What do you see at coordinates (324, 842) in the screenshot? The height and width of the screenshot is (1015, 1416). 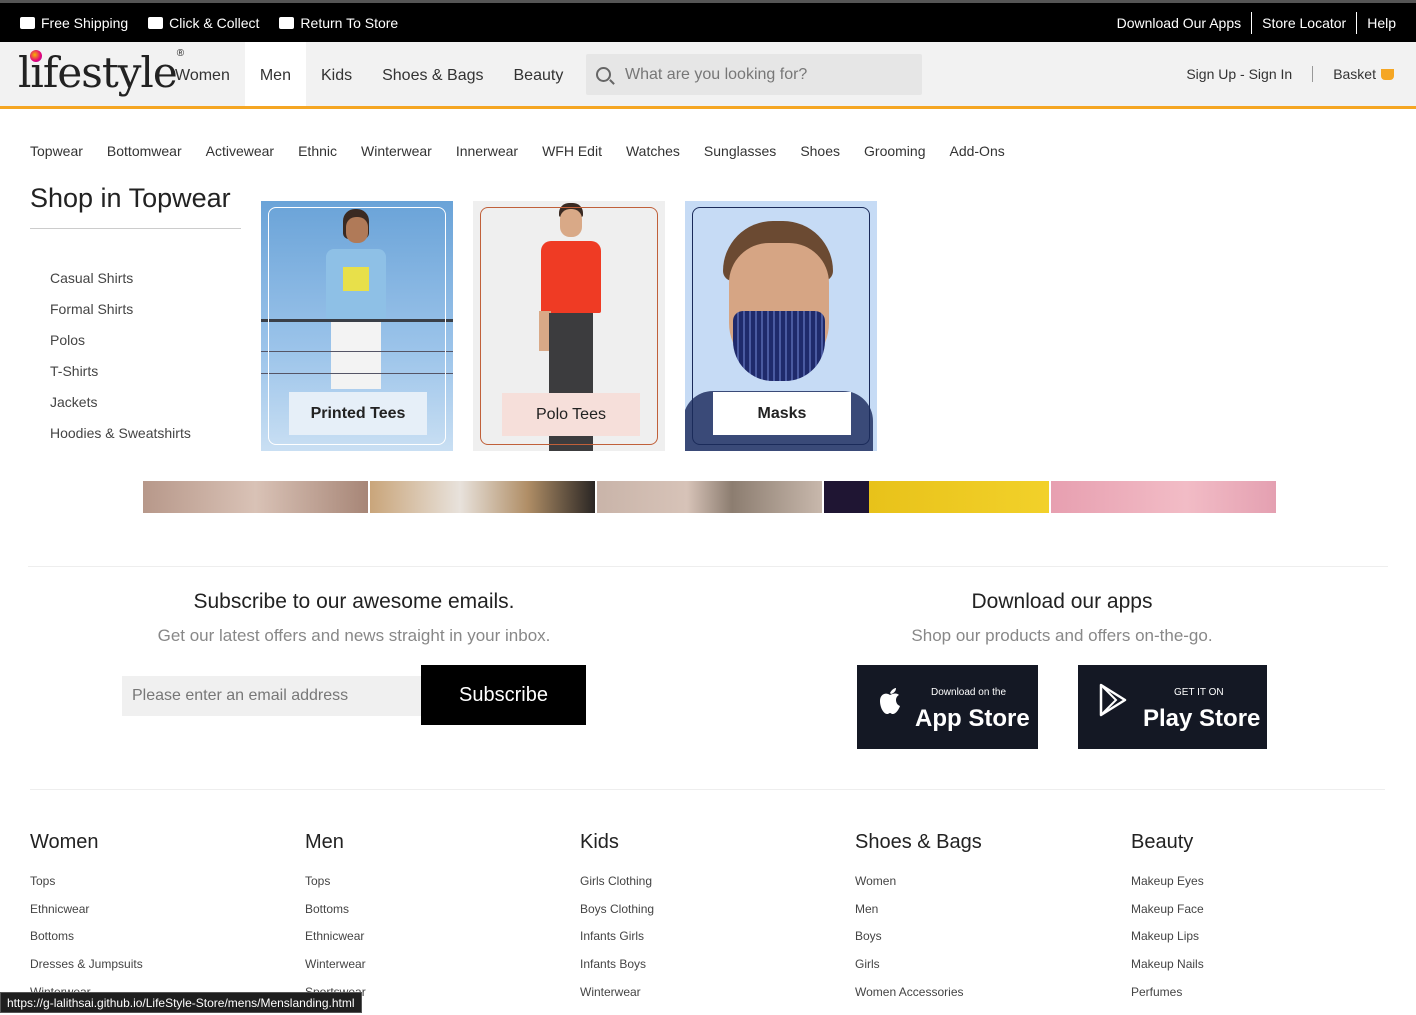 I see `footer-col-title: Men` at bounding box center [324, 842].